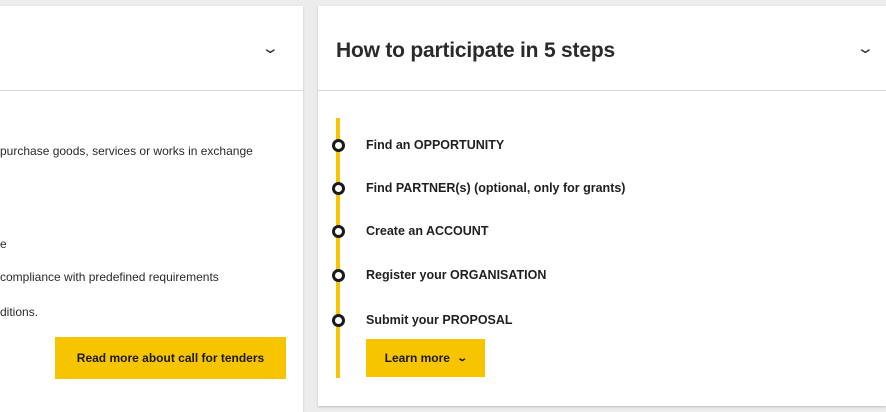  I want to click on learn-more-button: Learn more ⌄, so click(425, 358).